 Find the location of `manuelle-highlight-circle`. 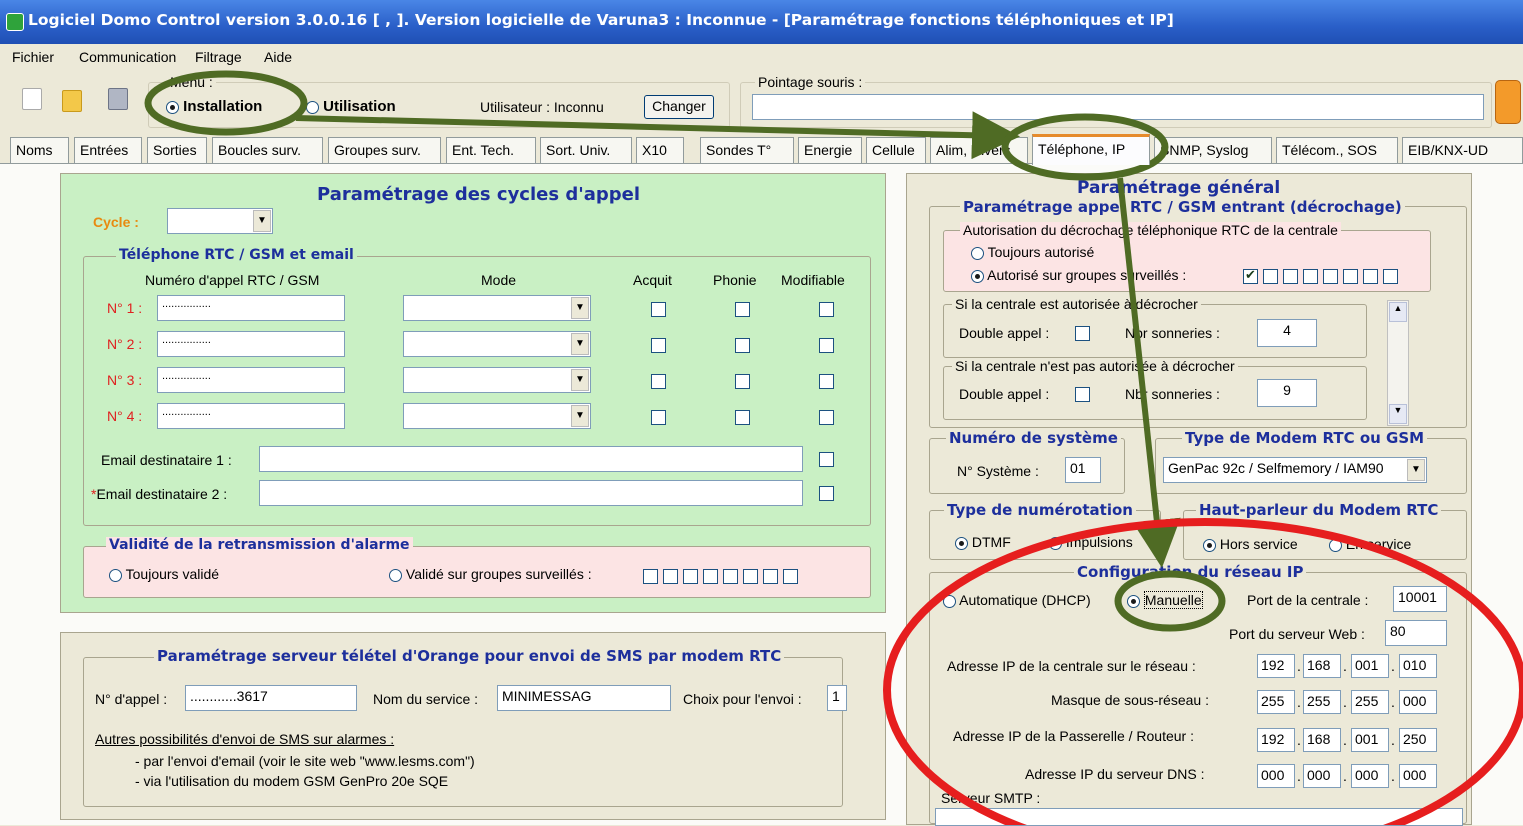

manuelle-highlight-circle is located at coordinates (1170, 601).